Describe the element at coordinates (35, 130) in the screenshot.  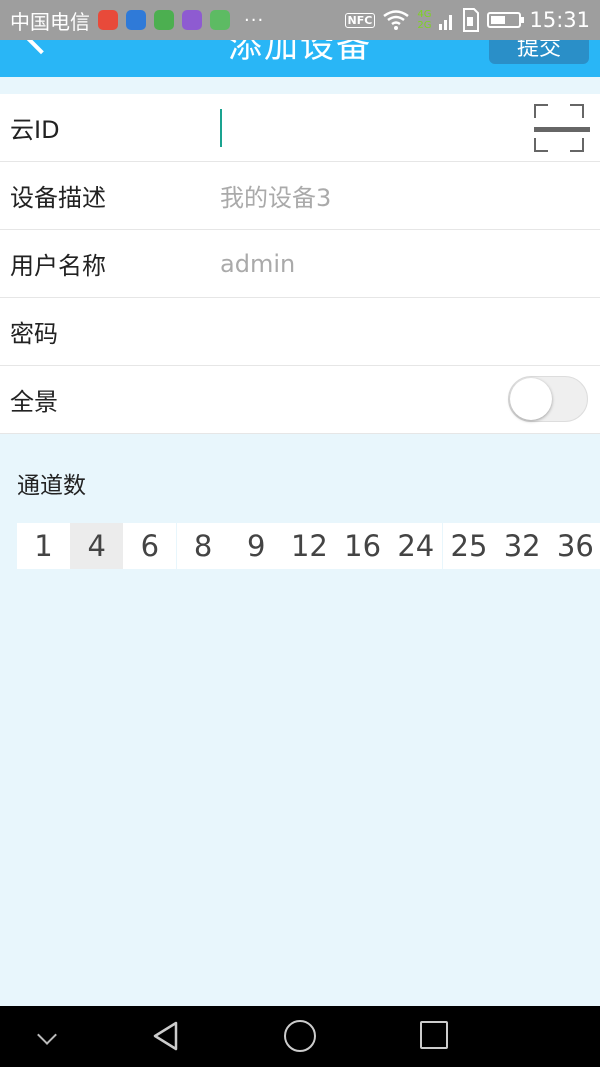
I see `cloud-id-label: 云ID` at that location.